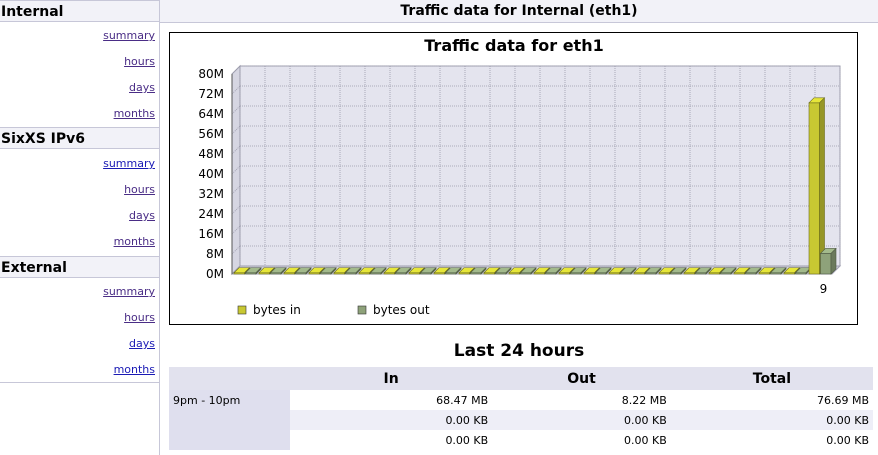  I want to click on y-tick-label: 48M, so click(211, 154).